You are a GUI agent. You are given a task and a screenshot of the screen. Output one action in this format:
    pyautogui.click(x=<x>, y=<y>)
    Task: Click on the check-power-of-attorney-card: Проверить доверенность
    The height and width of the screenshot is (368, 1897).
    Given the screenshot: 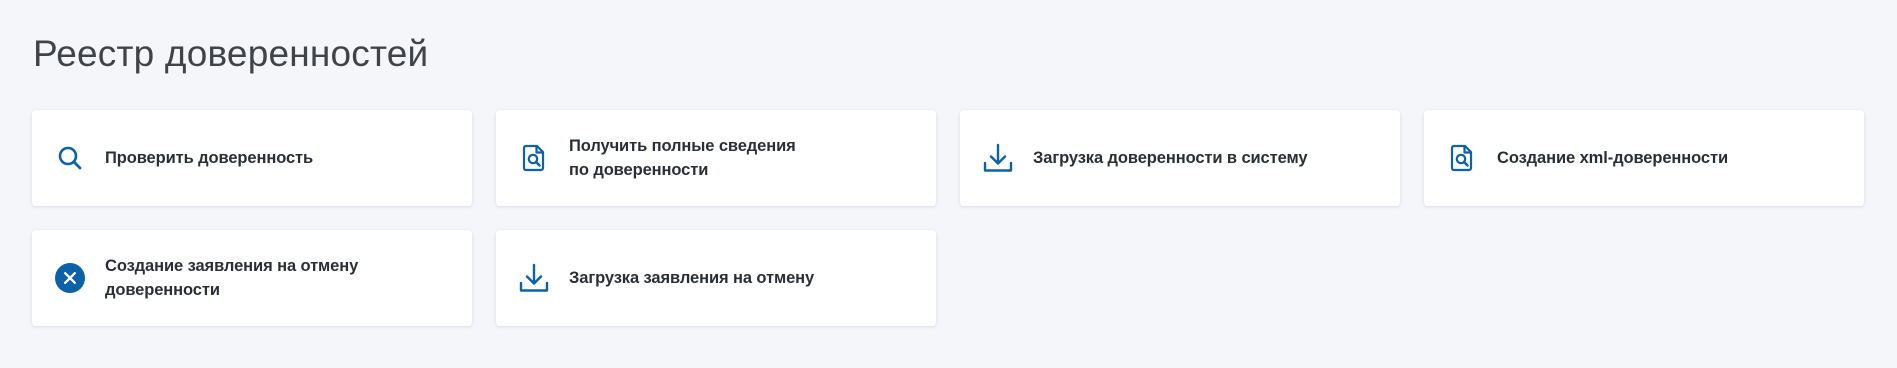 What is the action you would take?
    pyautogui.click(x=252, y=158)
    